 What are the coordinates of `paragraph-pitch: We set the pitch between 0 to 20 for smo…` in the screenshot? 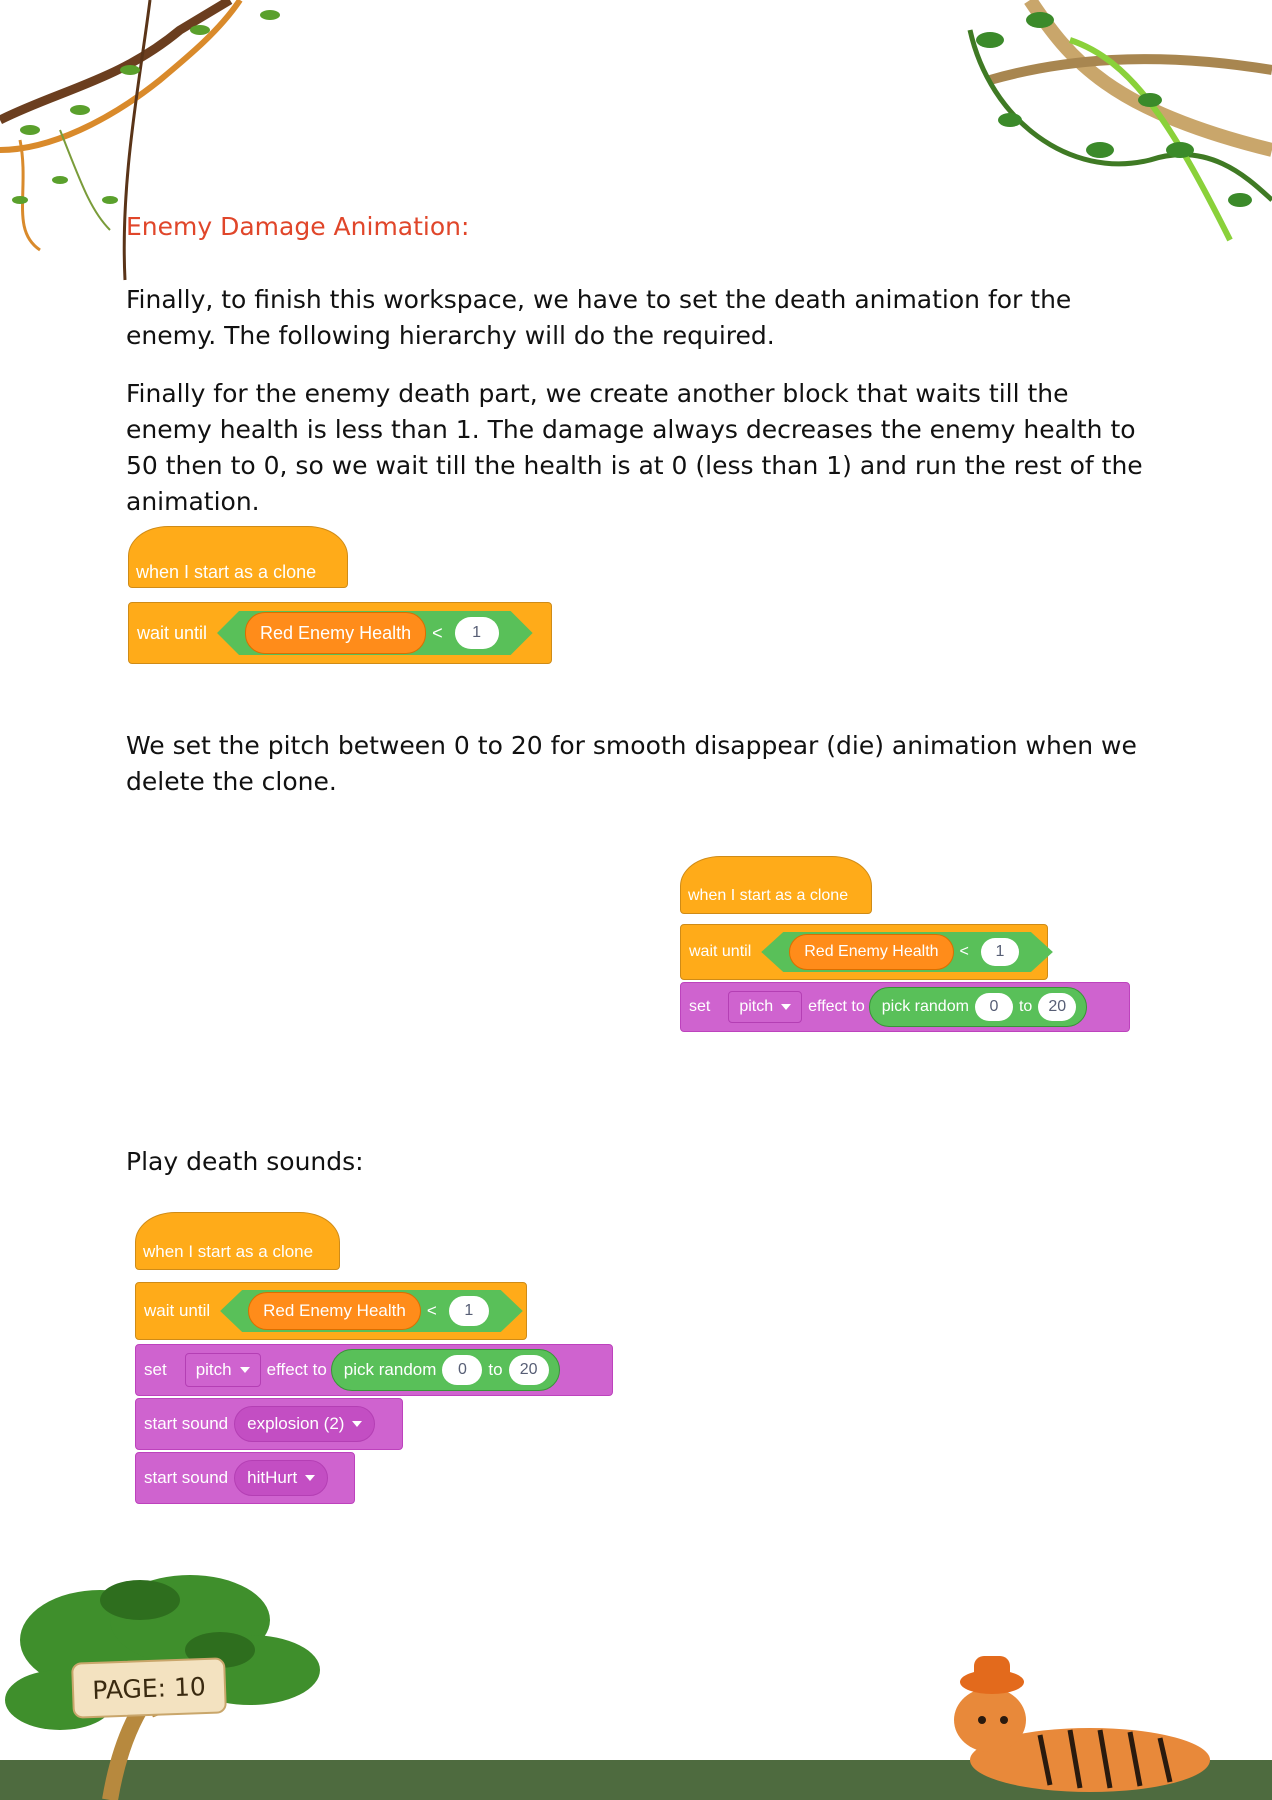 It's located at (631, 763).